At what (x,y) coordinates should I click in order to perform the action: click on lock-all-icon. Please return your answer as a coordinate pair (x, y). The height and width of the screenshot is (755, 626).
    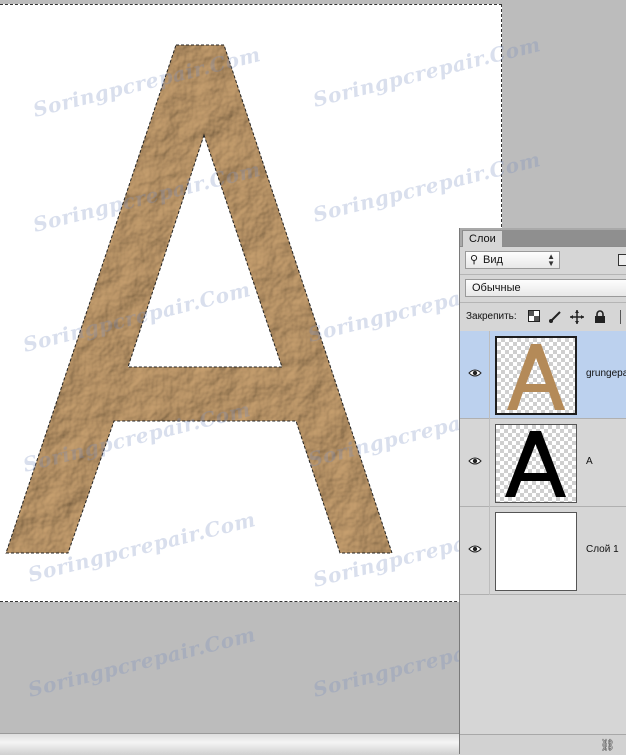
    Looking at the image, I should click on (600, 318).